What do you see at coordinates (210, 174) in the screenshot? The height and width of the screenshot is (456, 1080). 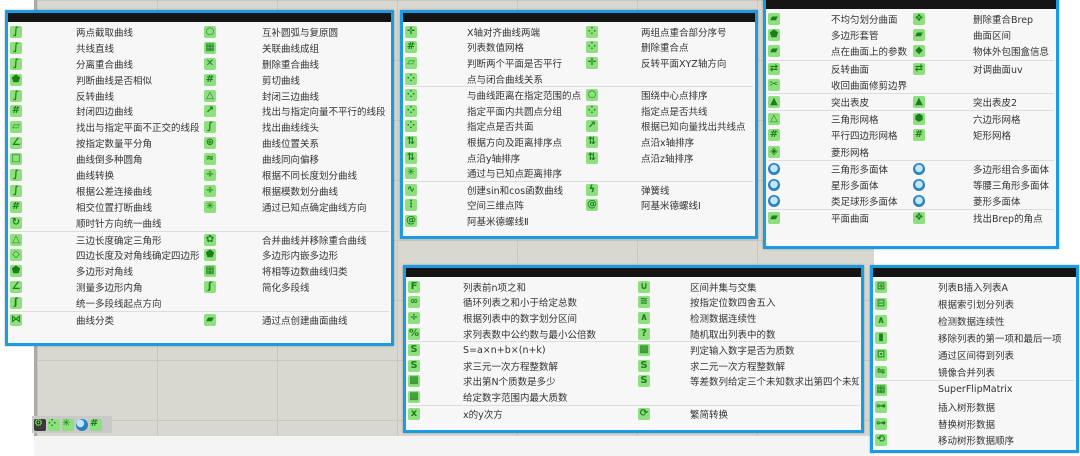 I see `divide-icon: ÷` at bounding box center [210, 174].